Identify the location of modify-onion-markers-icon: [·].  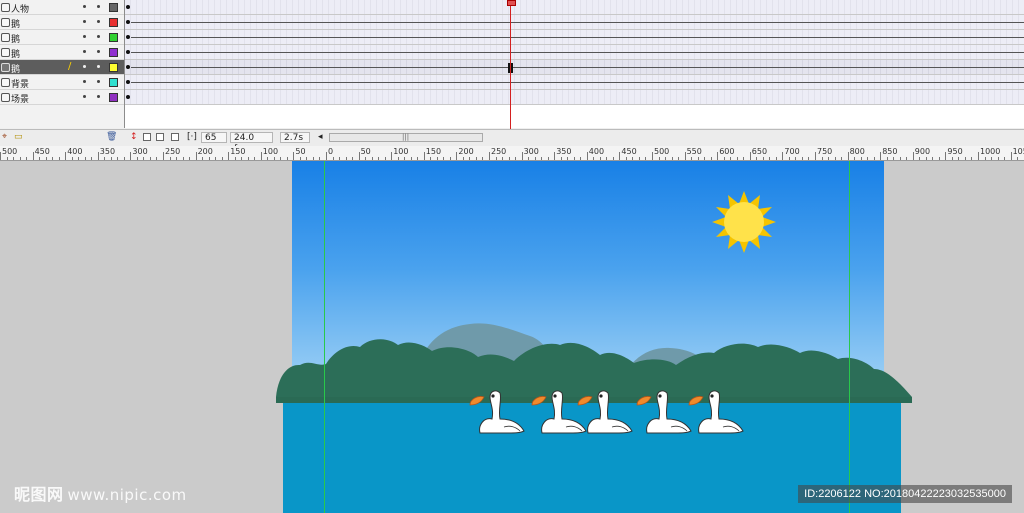
(192, 137).